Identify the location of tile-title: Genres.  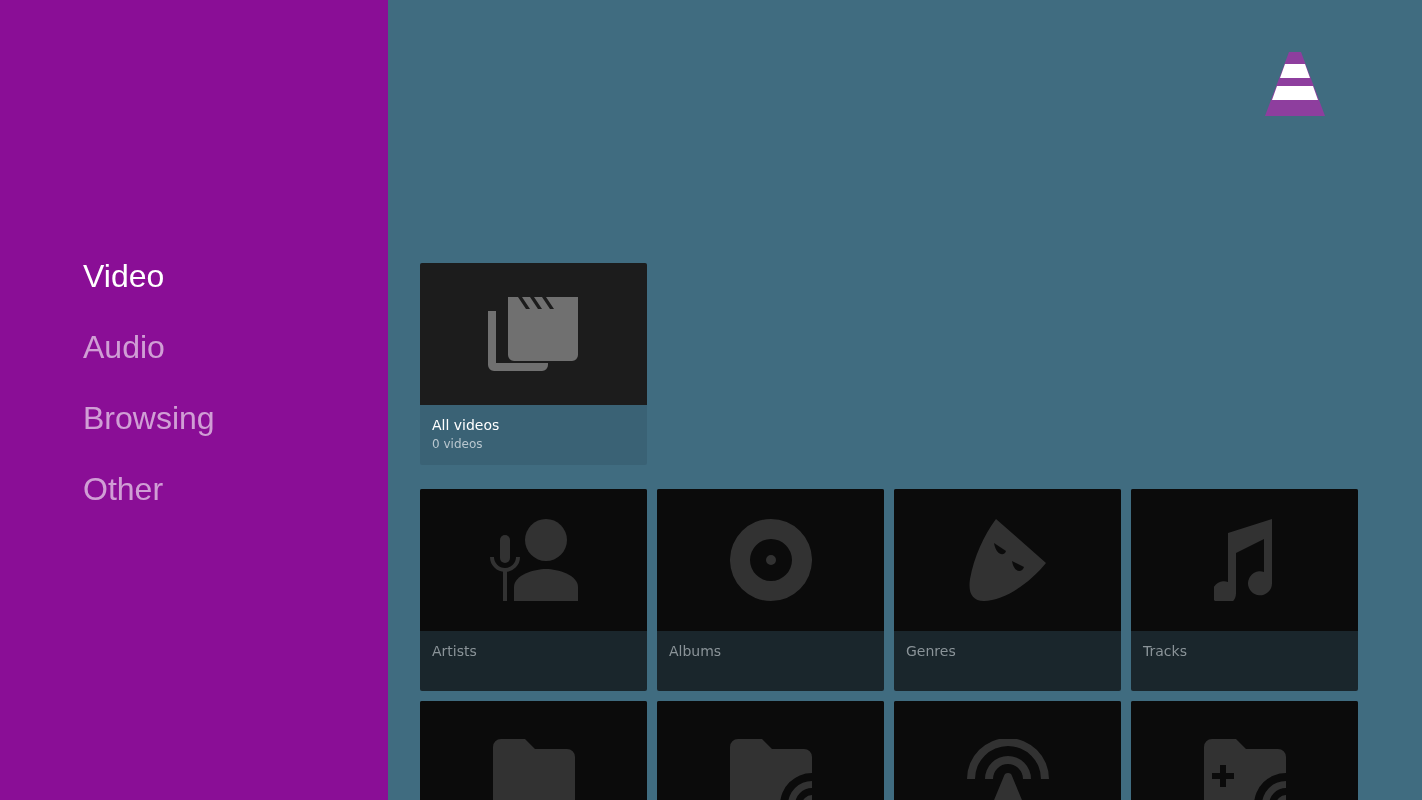
(931, 651).